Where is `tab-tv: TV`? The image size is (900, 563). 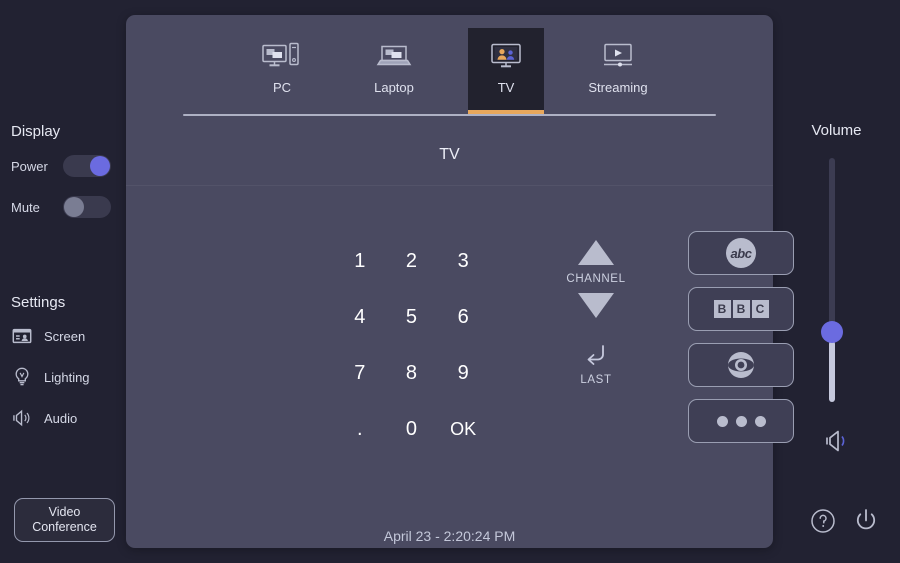 tab-tv: TV is located at coordinates (506, 71).